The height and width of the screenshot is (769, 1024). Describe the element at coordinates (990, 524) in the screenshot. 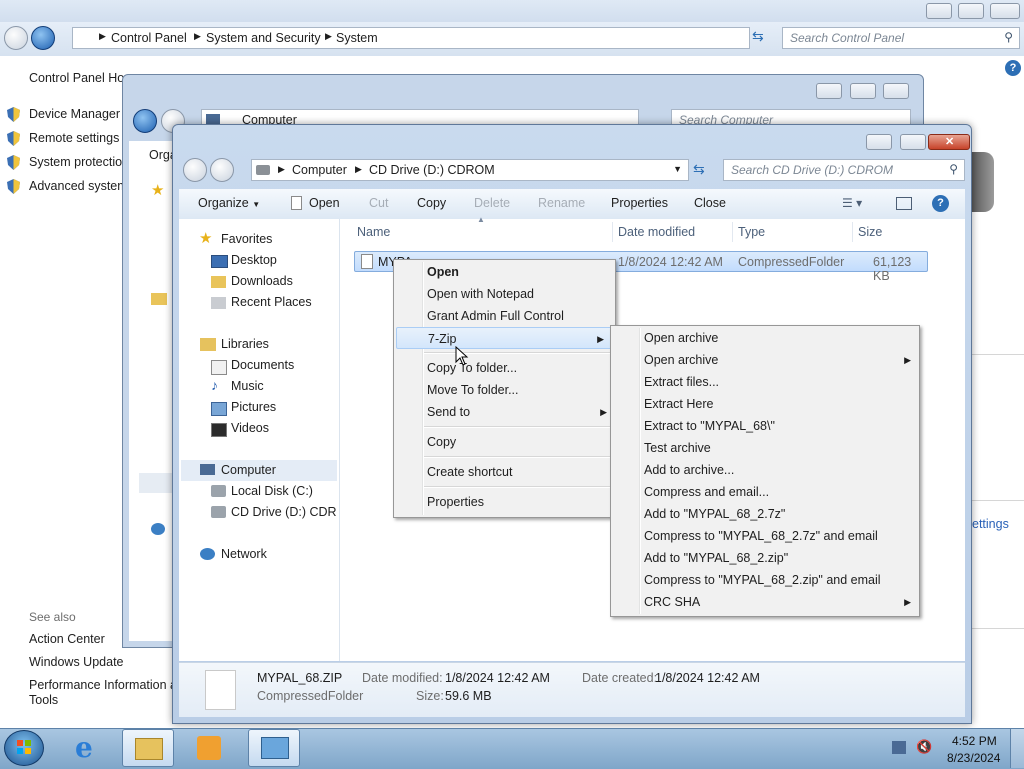

I see `change-settings-link: ettings` at that location.